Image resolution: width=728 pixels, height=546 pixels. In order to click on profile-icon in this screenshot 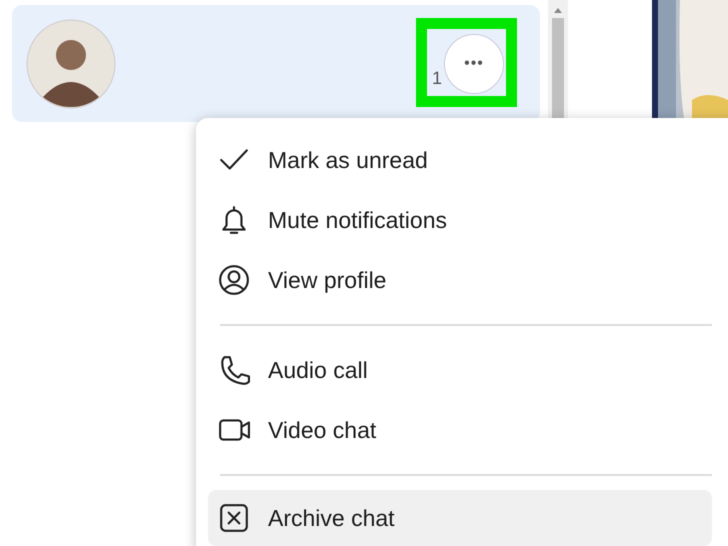, I will do `click(234, 280)`.